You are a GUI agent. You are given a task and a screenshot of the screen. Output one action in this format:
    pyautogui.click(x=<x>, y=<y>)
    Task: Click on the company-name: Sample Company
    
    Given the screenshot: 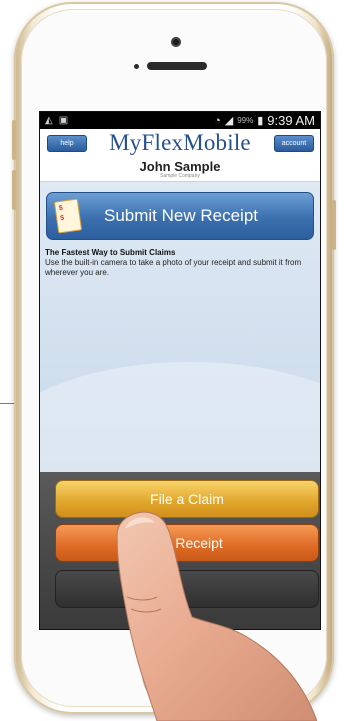 What is the action you would take?
    pyautogui.click(x=180, y=176)
    